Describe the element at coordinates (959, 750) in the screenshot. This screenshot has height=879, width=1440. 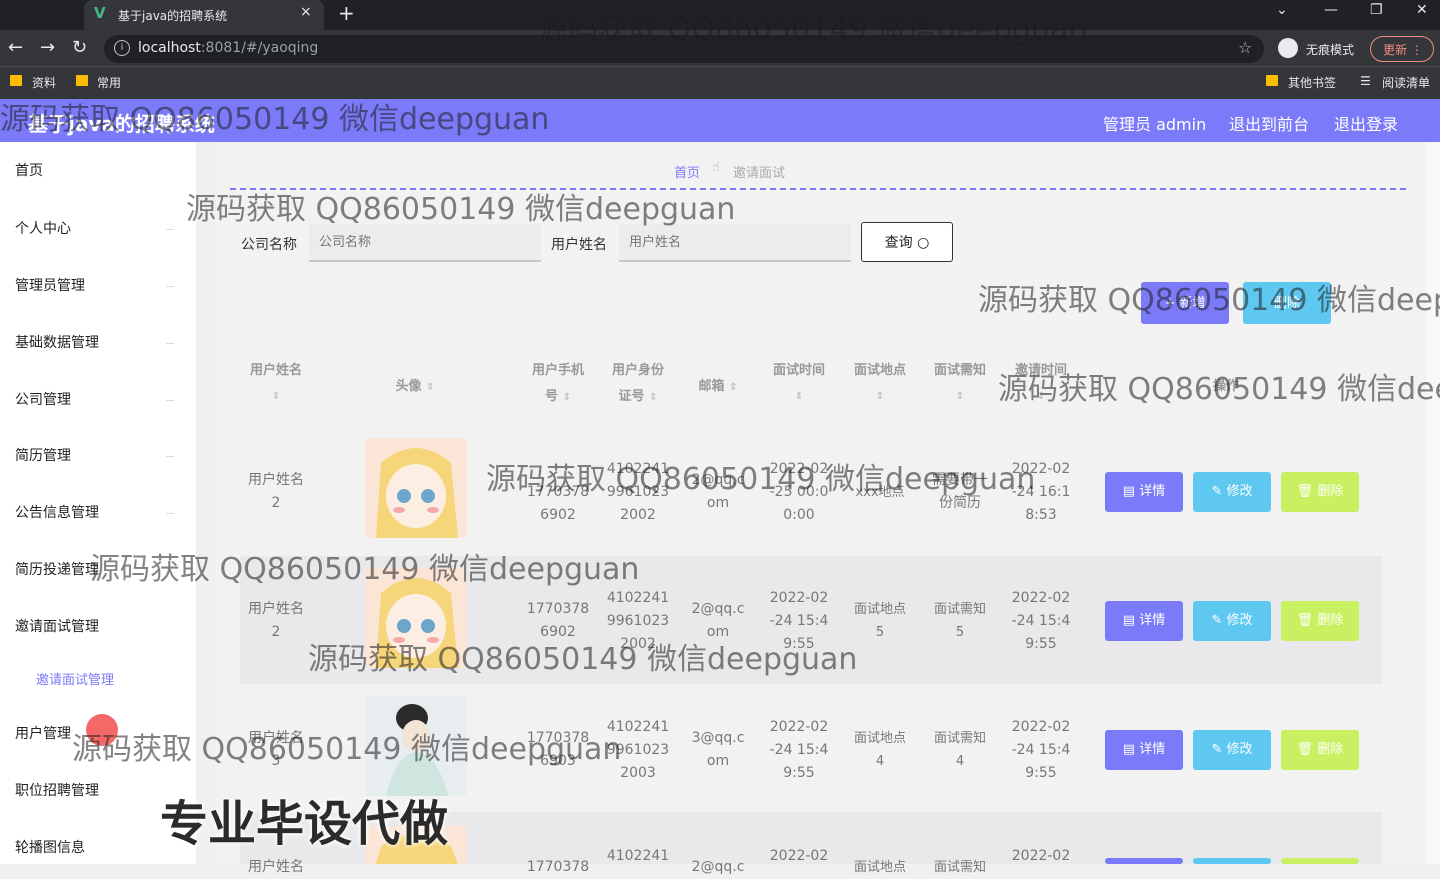
I see `cell-notes: 面试需知 4` at that location.